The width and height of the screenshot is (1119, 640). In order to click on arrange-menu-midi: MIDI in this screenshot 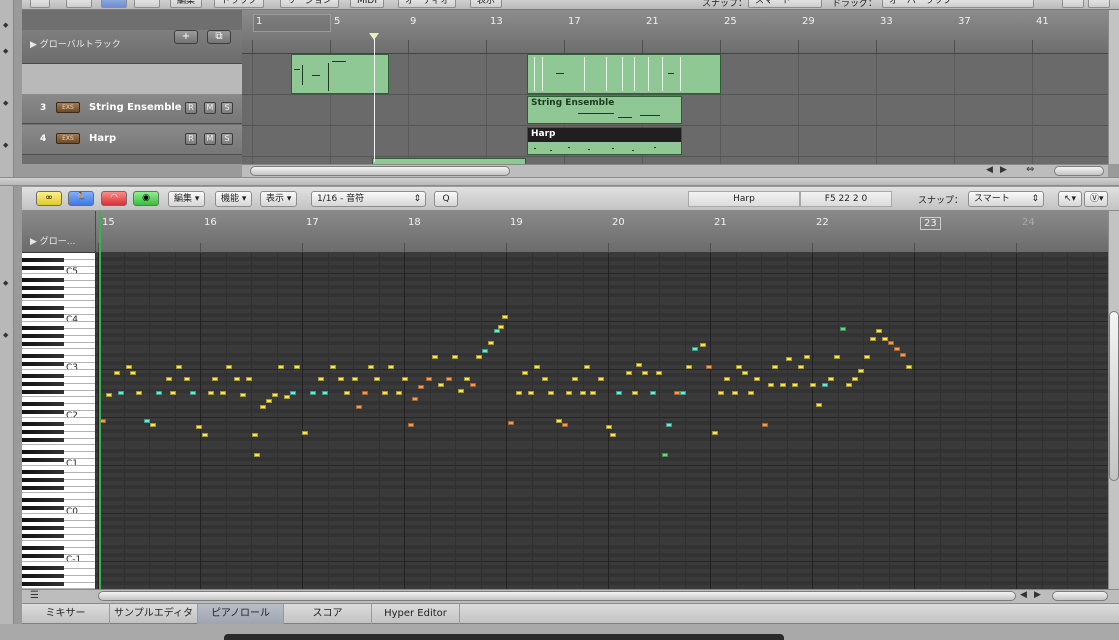, I will do `click(367, 4)`.